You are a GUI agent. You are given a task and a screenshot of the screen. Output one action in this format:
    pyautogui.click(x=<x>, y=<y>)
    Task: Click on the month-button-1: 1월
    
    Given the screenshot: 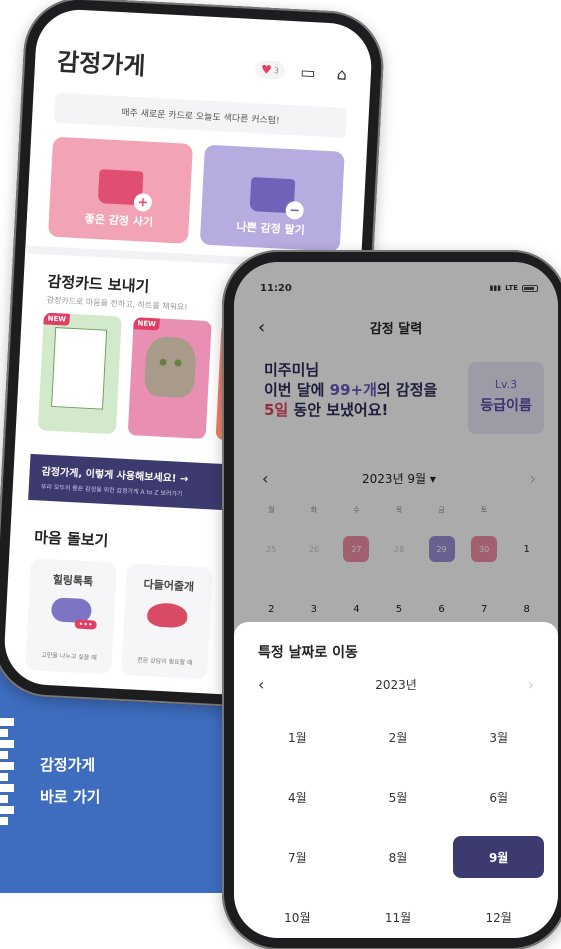 What is the action you would take?
    pyautogui.click(x=297, y=737)
    